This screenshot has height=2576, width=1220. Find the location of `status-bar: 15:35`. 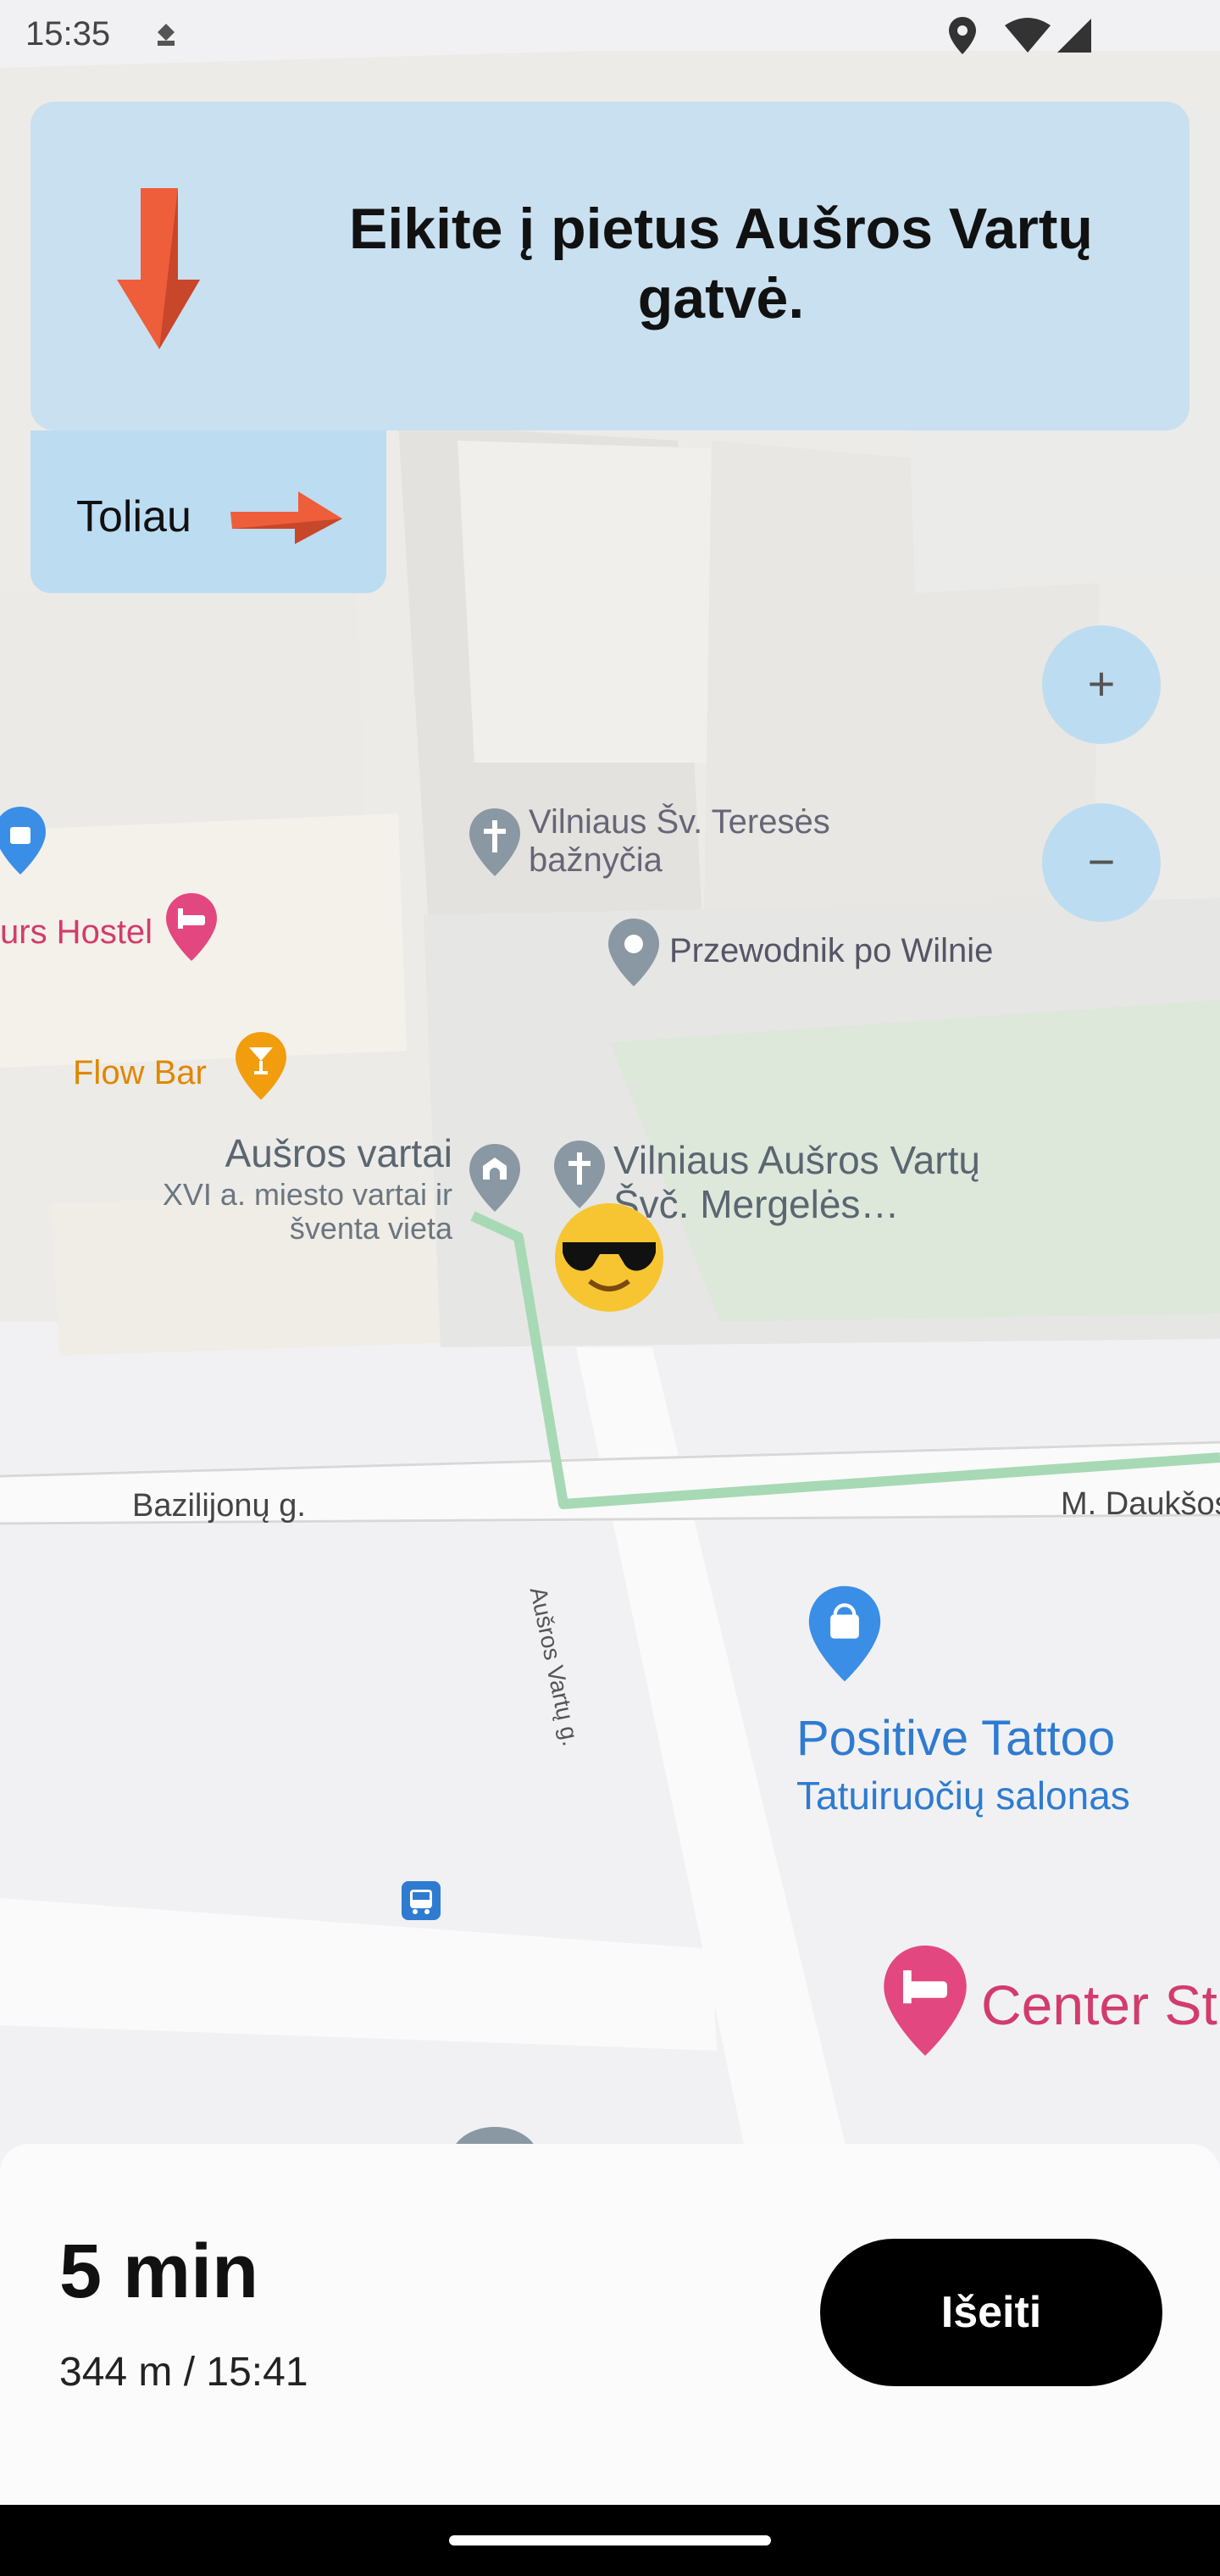

status-bar: 15:35 is located at coordinates (610, 35).